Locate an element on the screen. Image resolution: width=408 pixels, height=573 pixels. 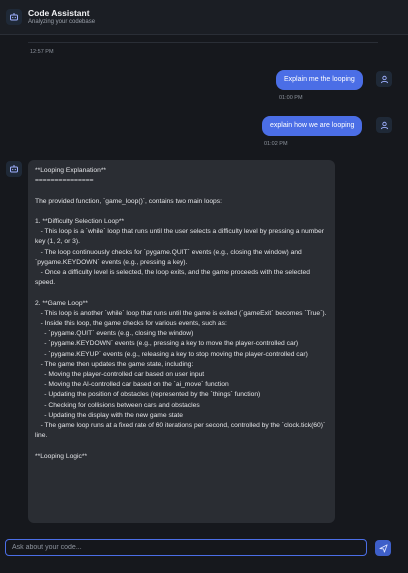
chat-input is located at coordinates (186, 547).